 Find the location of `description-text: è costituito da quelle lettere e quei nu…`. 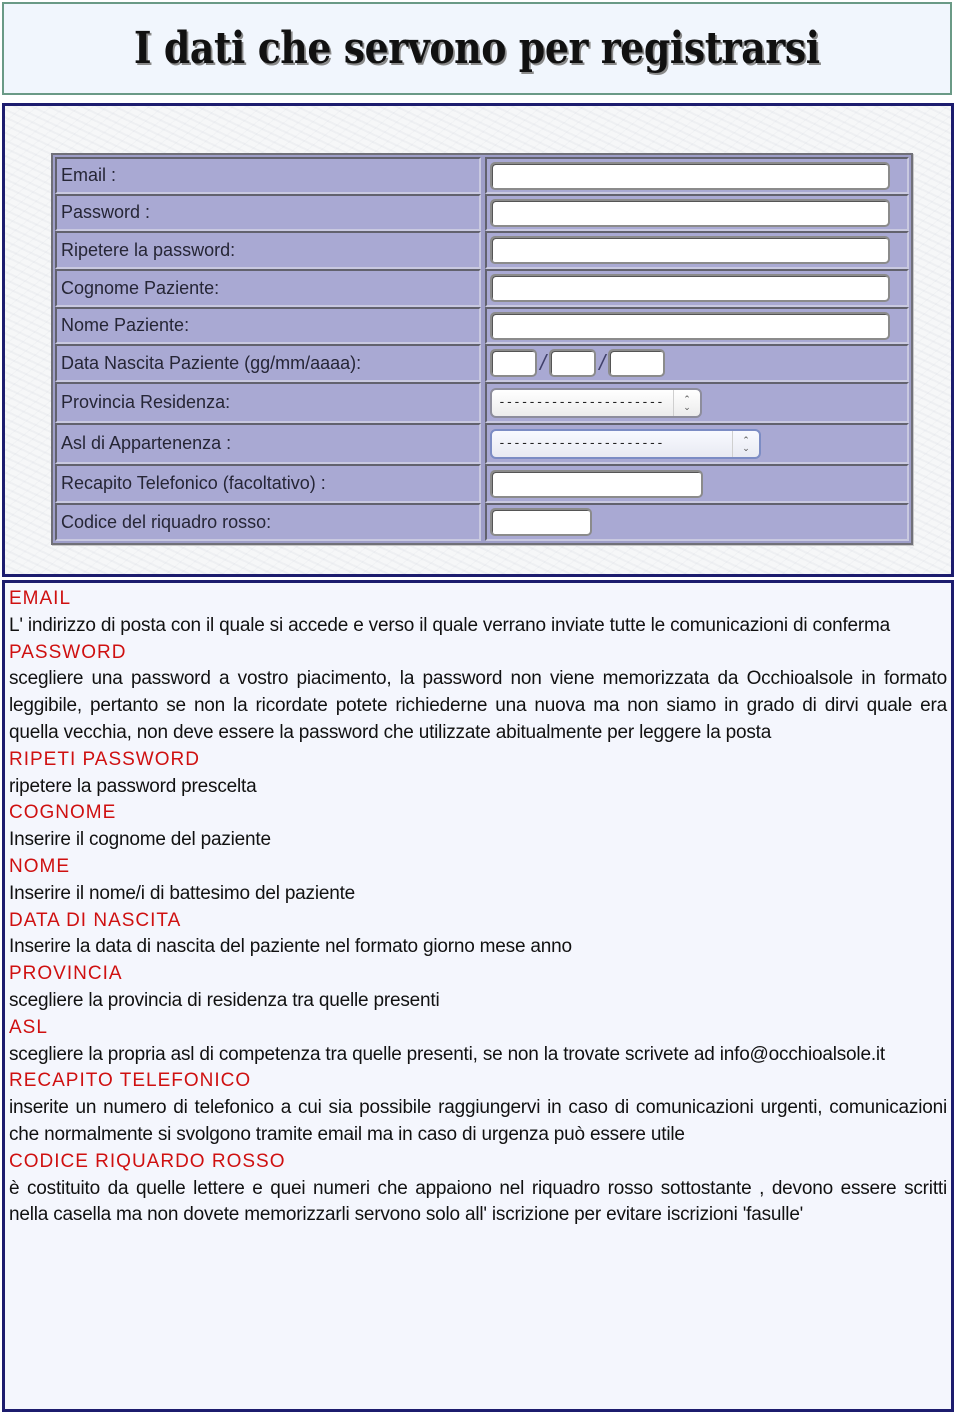

description-text: è costituito da quelle lettere e quei nu… is located at coordinates (478, 1201).